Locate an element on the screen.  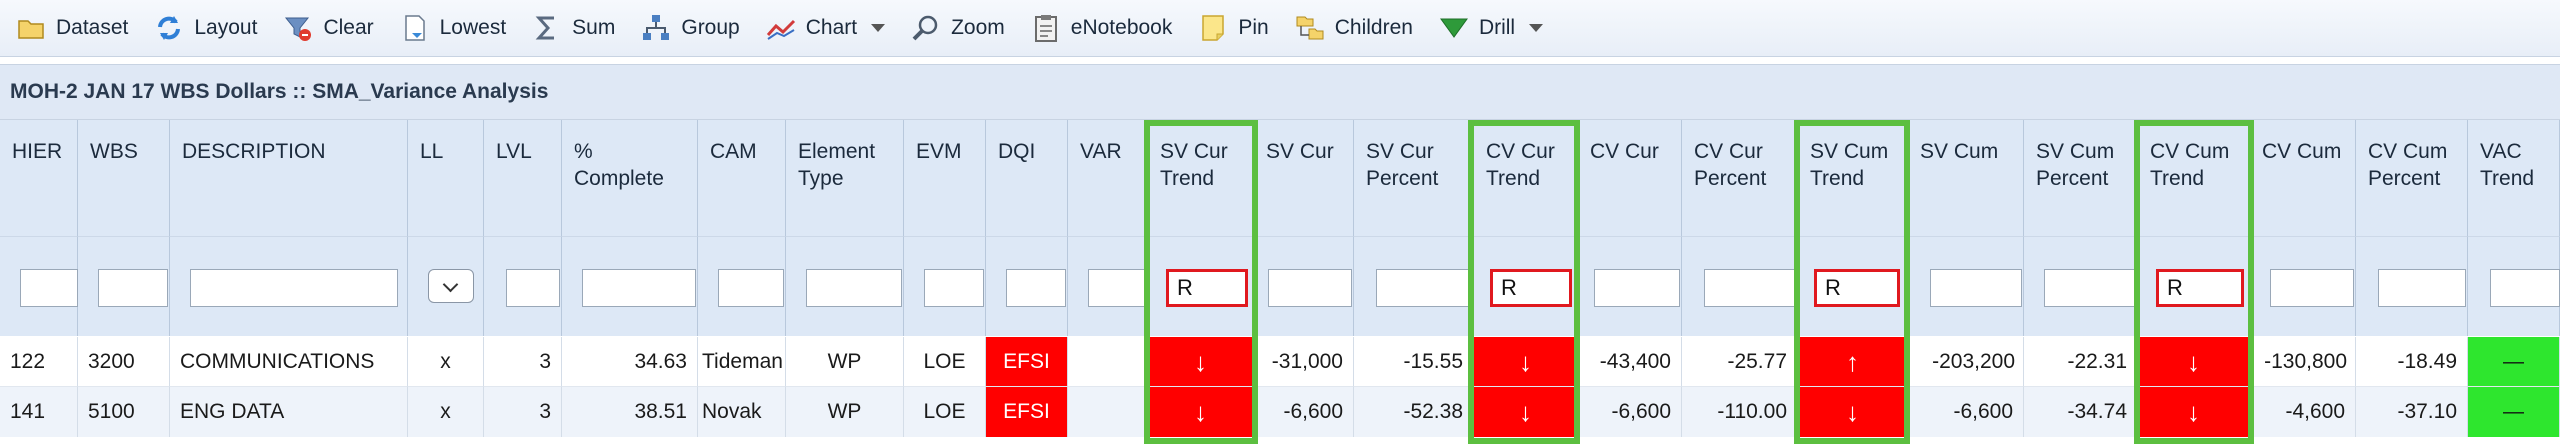
cell-pct-complete: 34.63 is located at coordinates (630, 362).